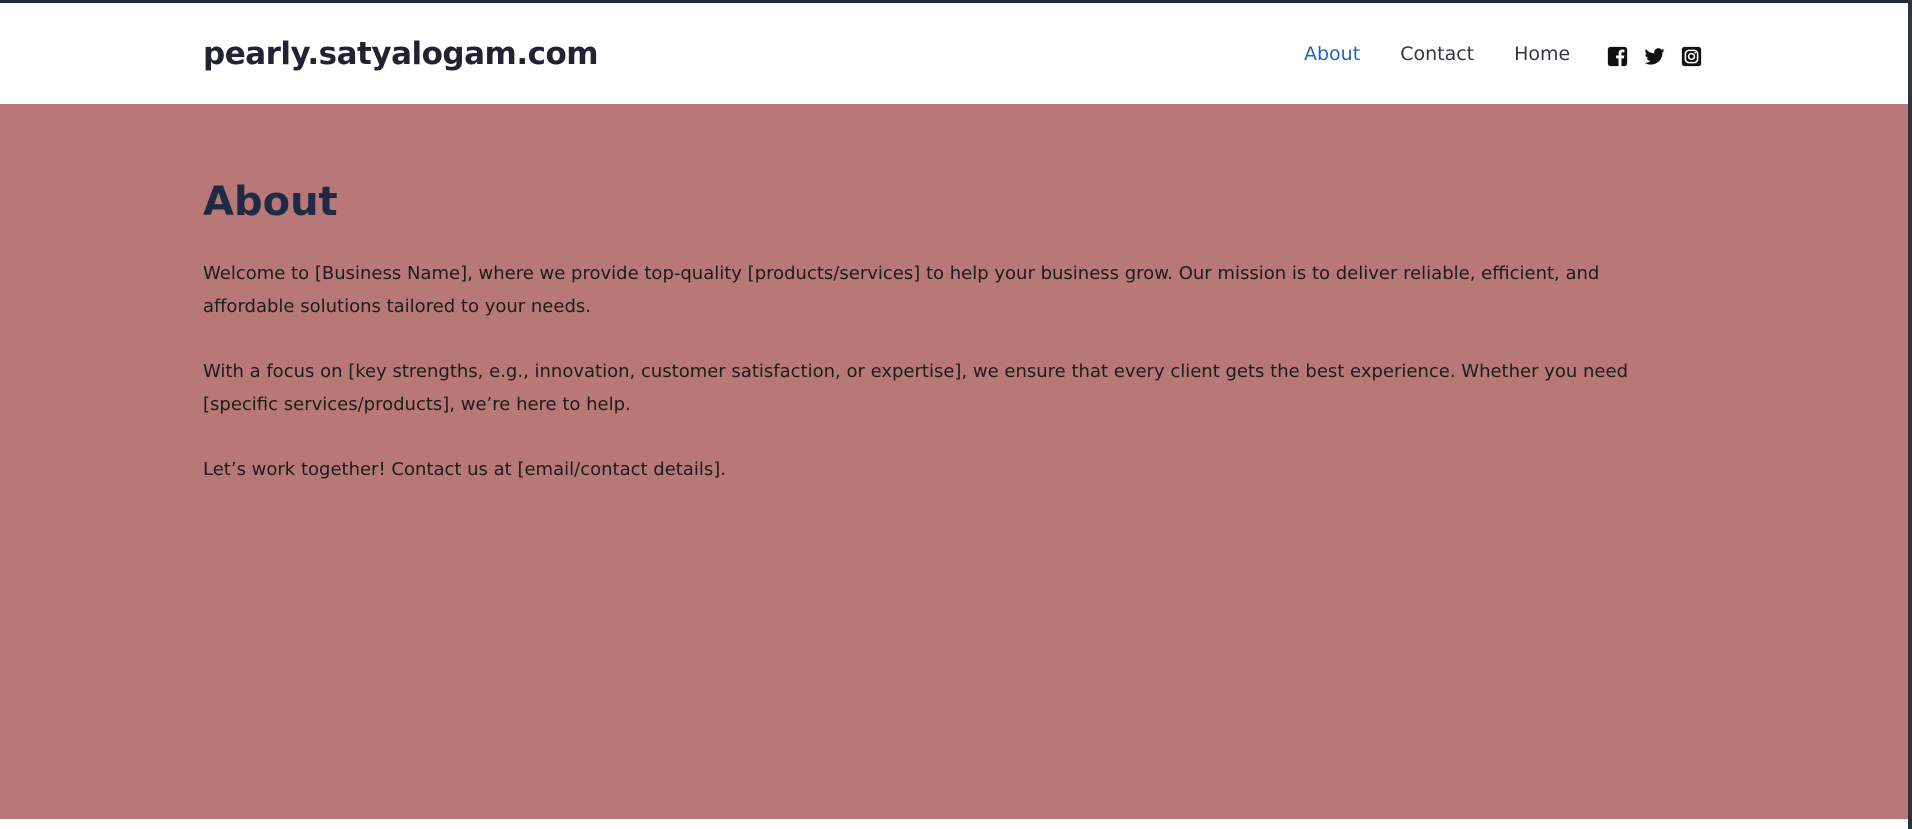 Image resolution: width=1912 pixels, height=829 pixels. What do you see at coordinates (1617, 56) in the screenshot?
I see `facebook-icon` at bounding box center [1617, 56].